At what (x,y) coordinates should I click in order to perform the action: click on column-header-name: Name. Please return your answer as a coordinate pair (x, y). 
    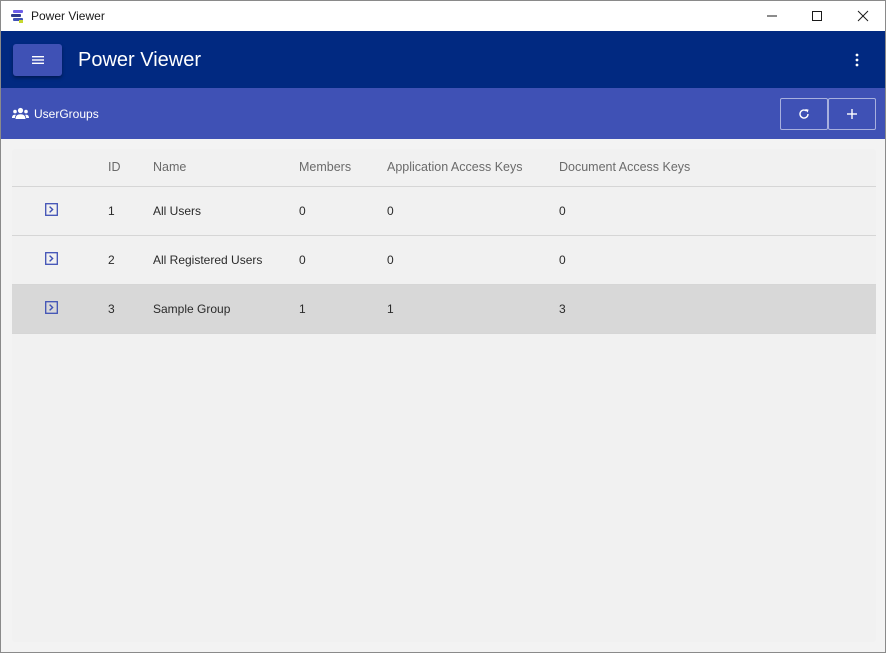
    Looking at the image, I should click on (226, 168).